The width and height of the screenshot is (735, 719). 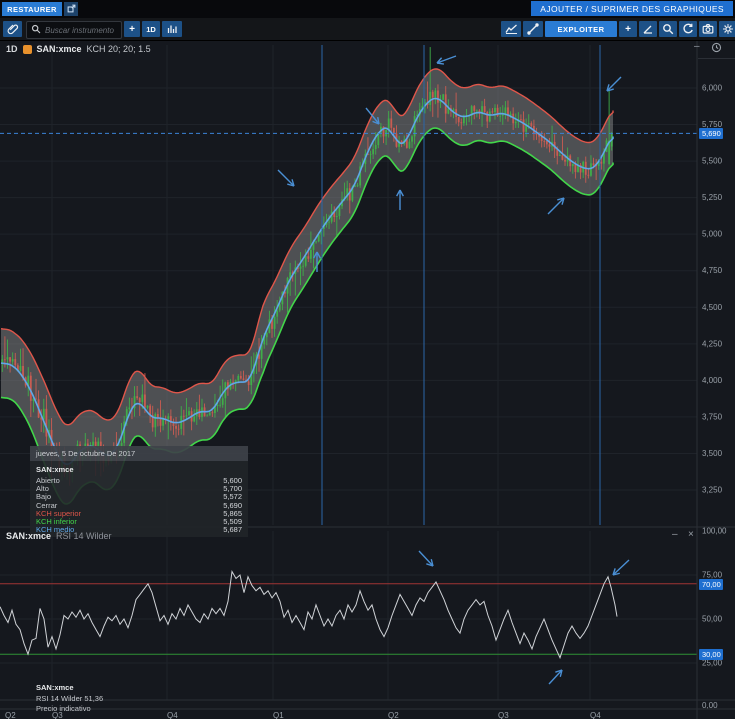 I want to click on price-tick-label: 5,250, so click(x=712, y=197).